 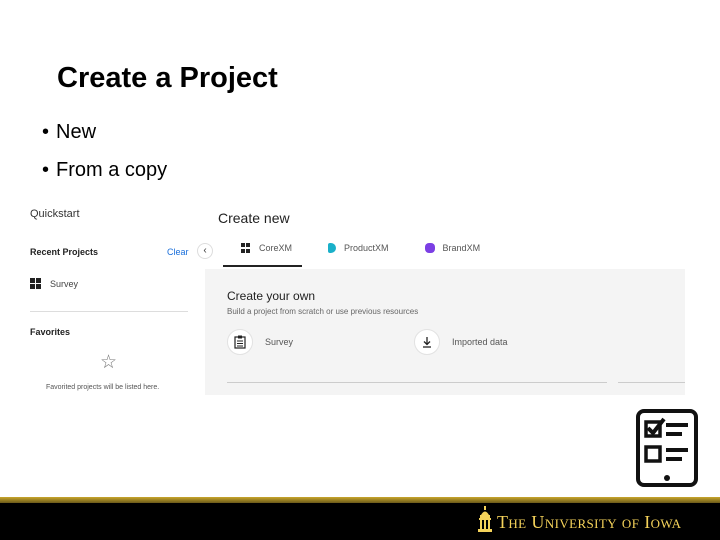 What do you see at coordinates (480, 342) in the screenshot?
I see `option-label: Imported data` at bounding box center [480, 342].